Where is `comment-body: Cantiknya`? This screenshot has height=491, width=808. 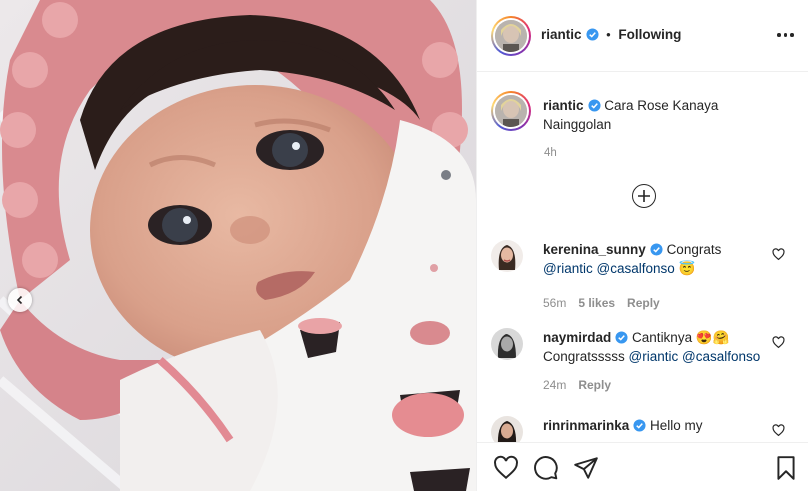
comment-body: Cantiknya is located at coordinates (662, 337).